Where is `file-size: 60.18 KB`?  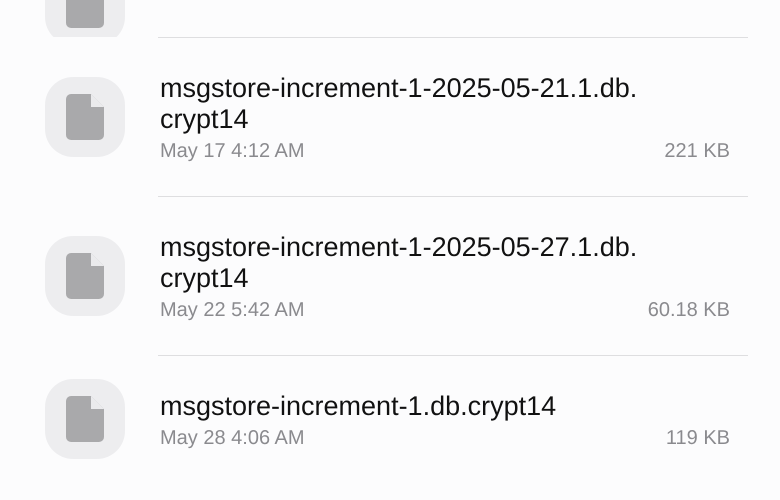 file-size: 60.18 KB is located at coordinates (689, 310).